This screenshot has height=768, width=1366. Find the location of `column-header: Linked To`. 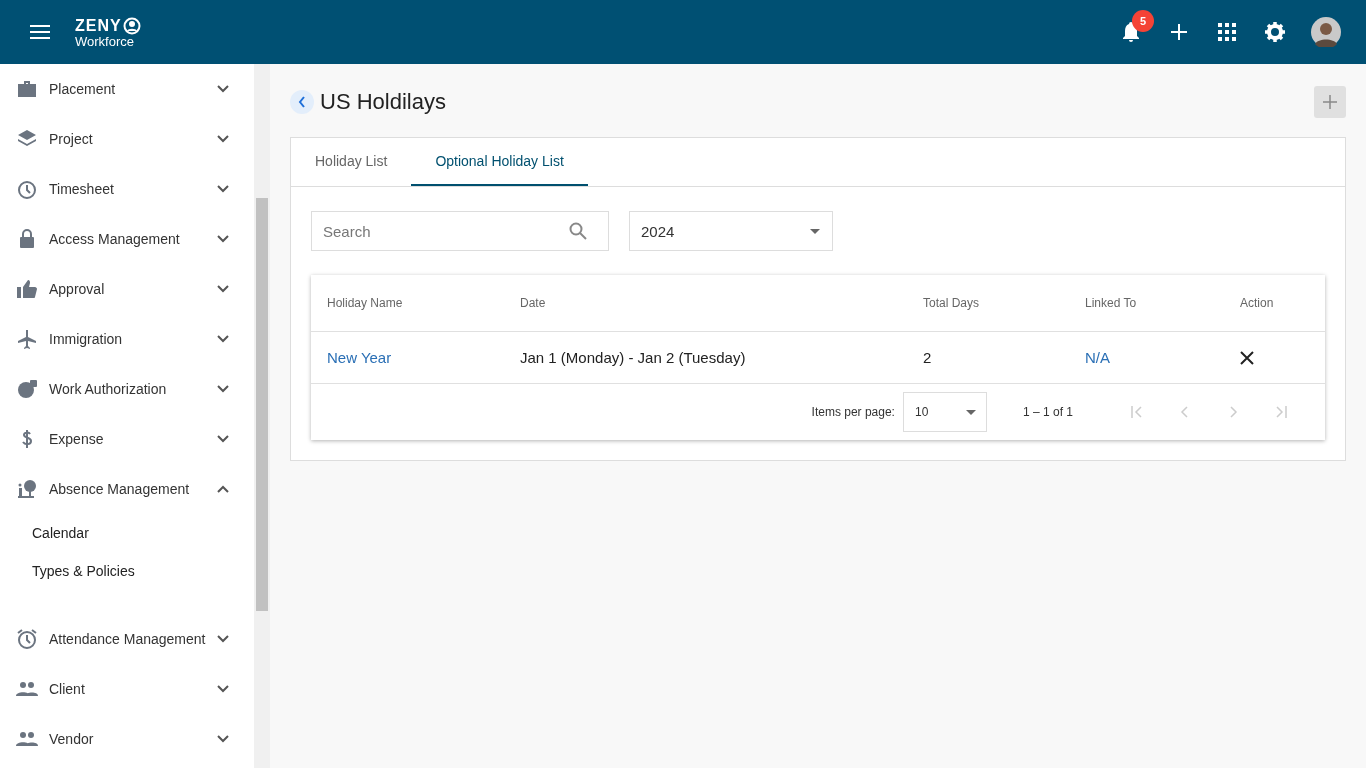

column-header: Linked To is located at coordinates (1111, 303).